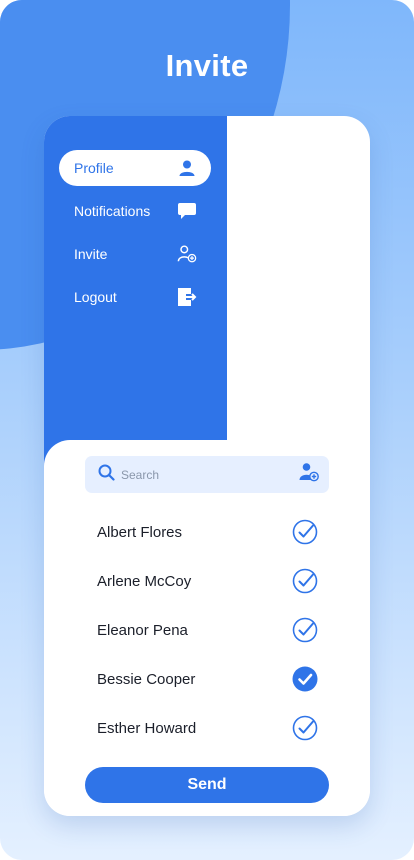 The height and width of the screenshot is (860, 414). Describe the element at coordinates (207, 532) in the screenshot. I see `contact-row: Albert Flores` at that location.